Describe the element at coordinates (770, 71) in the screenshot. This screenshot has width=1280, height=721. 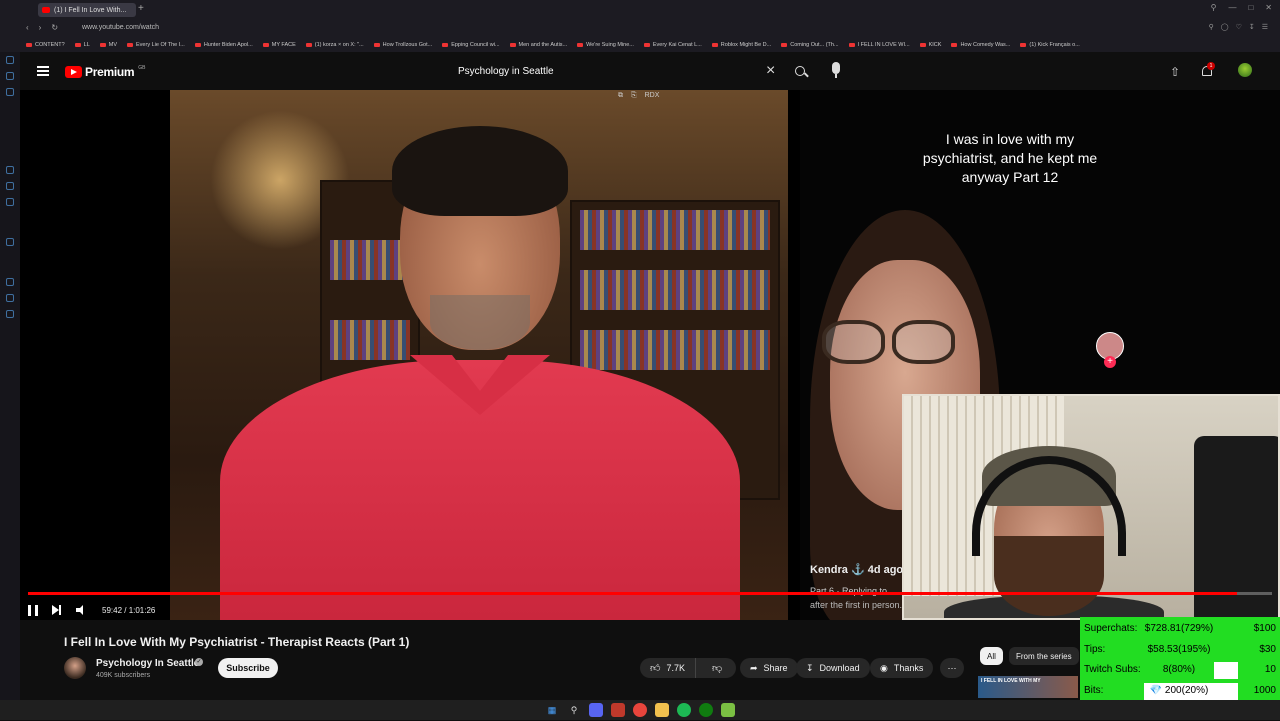
I see `clear-search-icon: ×` at that location.